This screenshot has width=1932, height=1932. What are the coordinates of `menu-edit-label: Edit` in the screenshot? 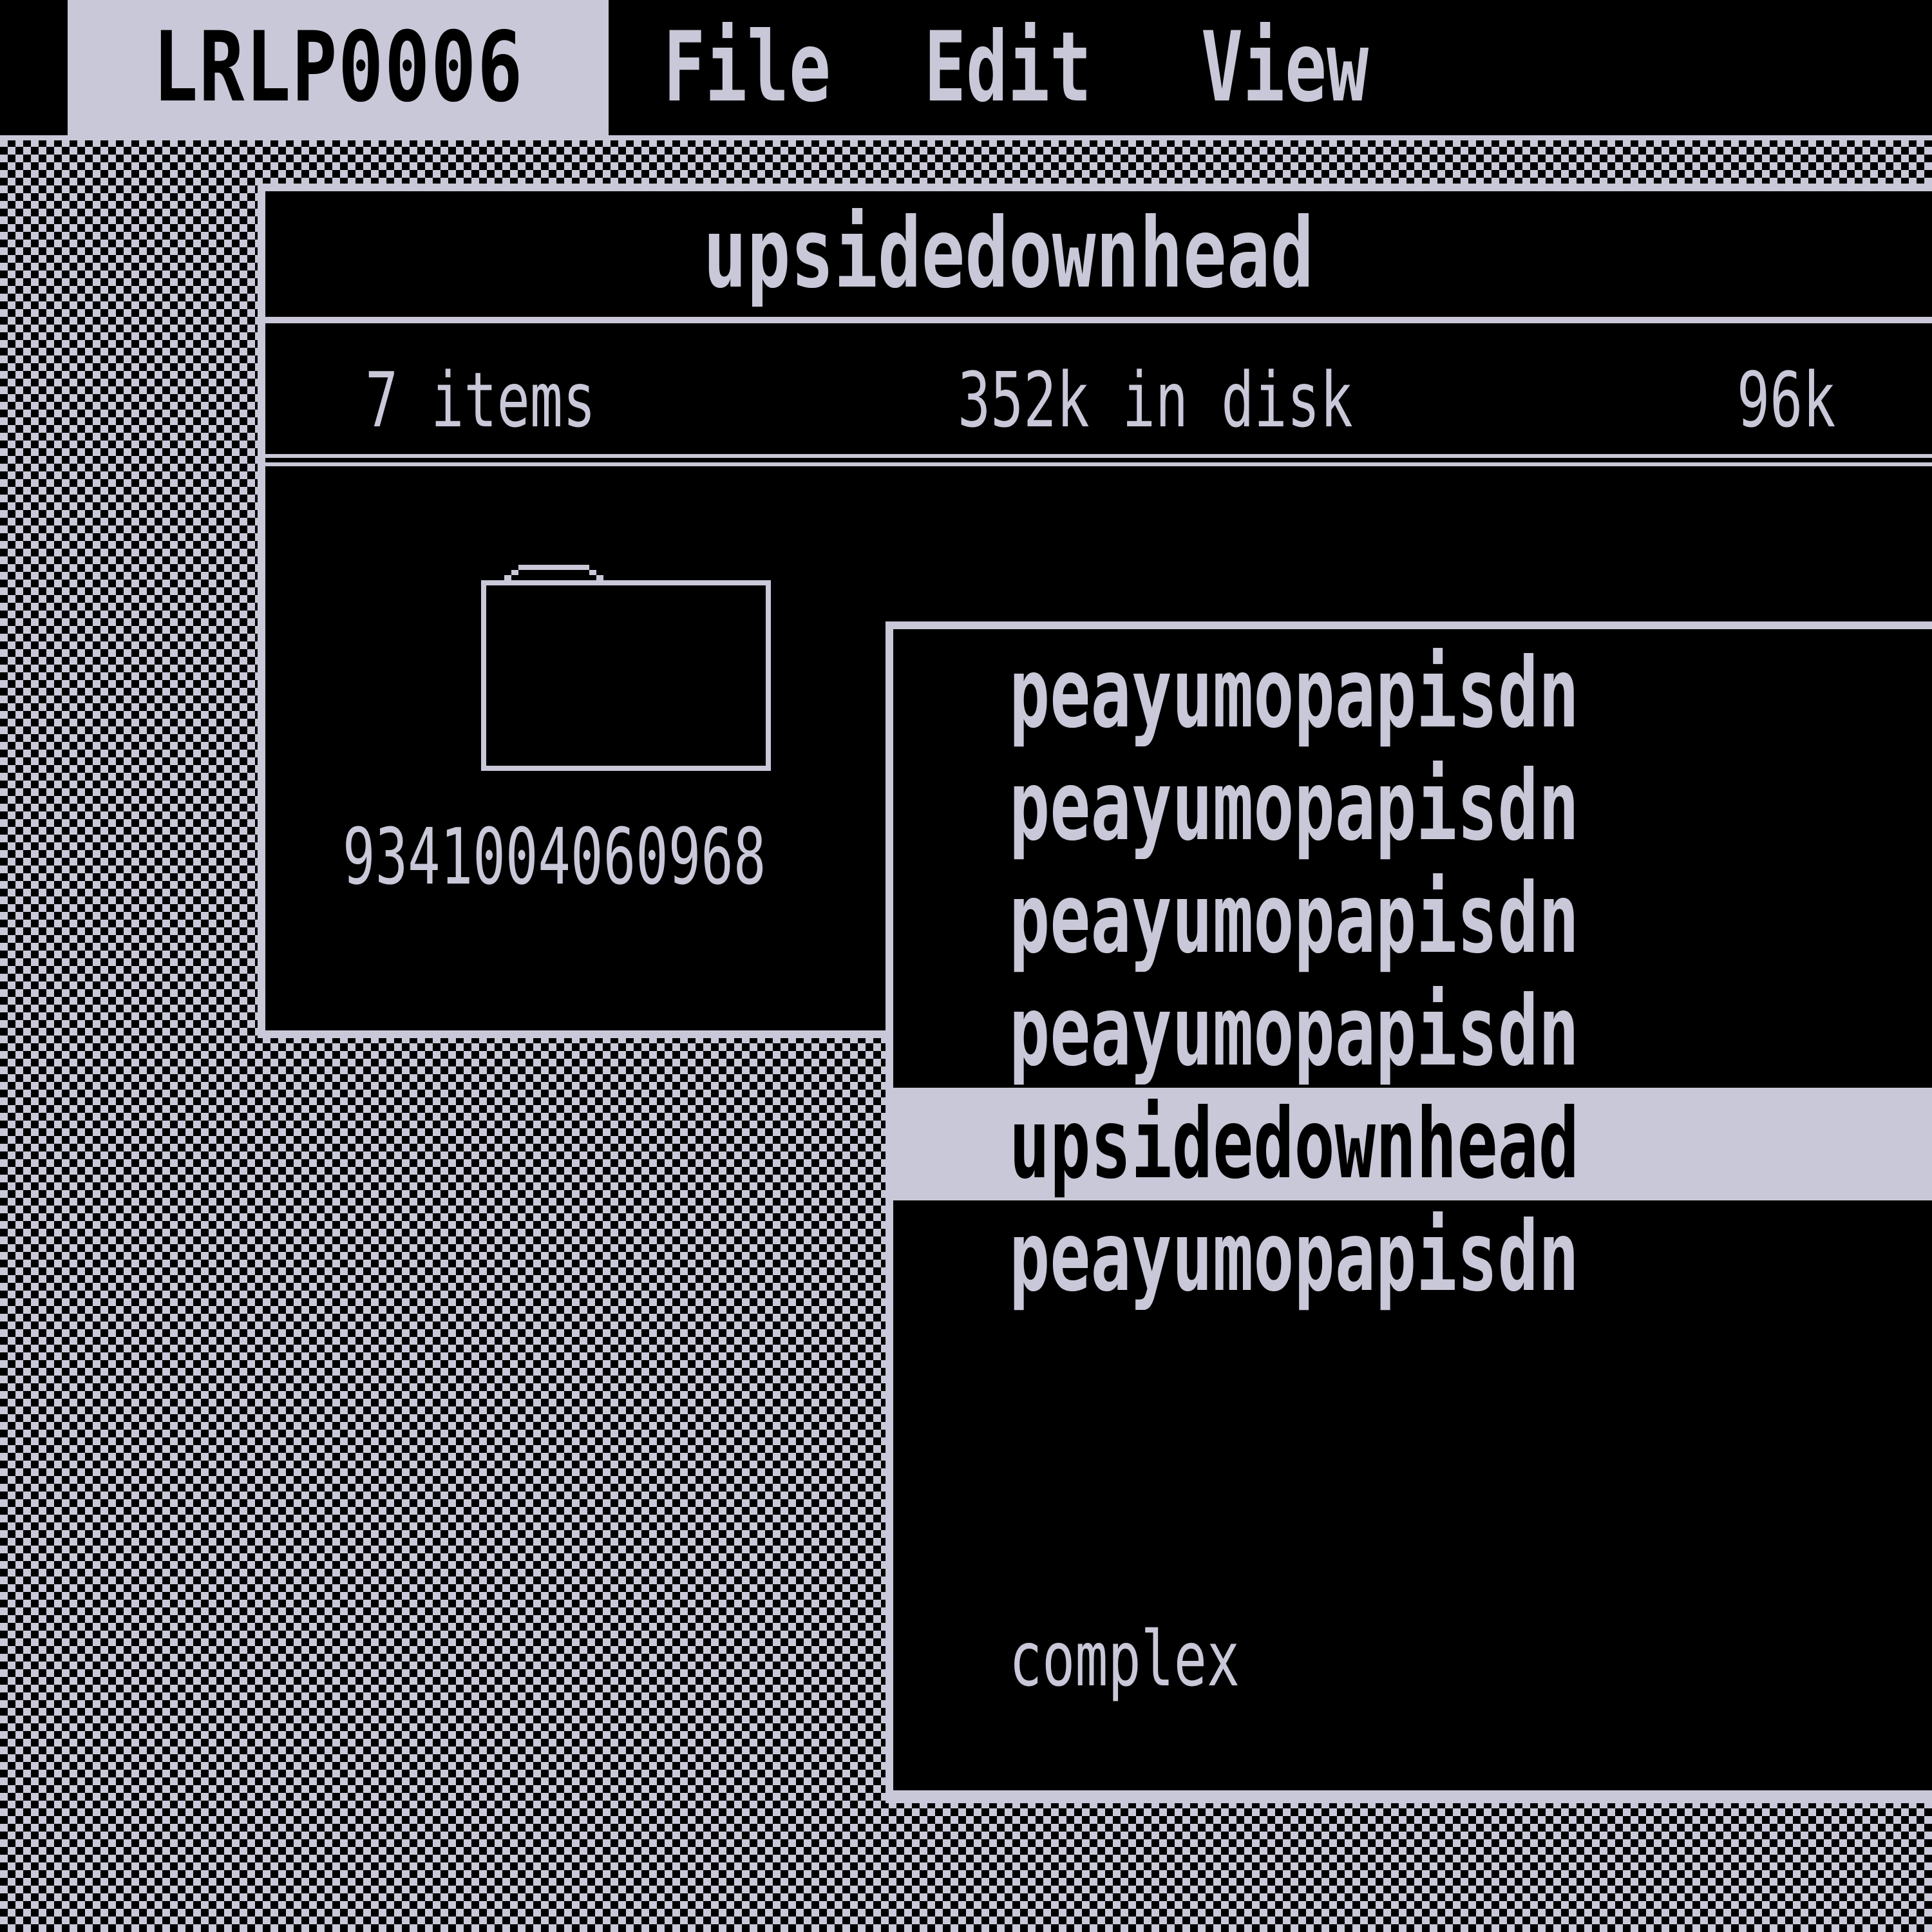 It's located at (1008, 68).